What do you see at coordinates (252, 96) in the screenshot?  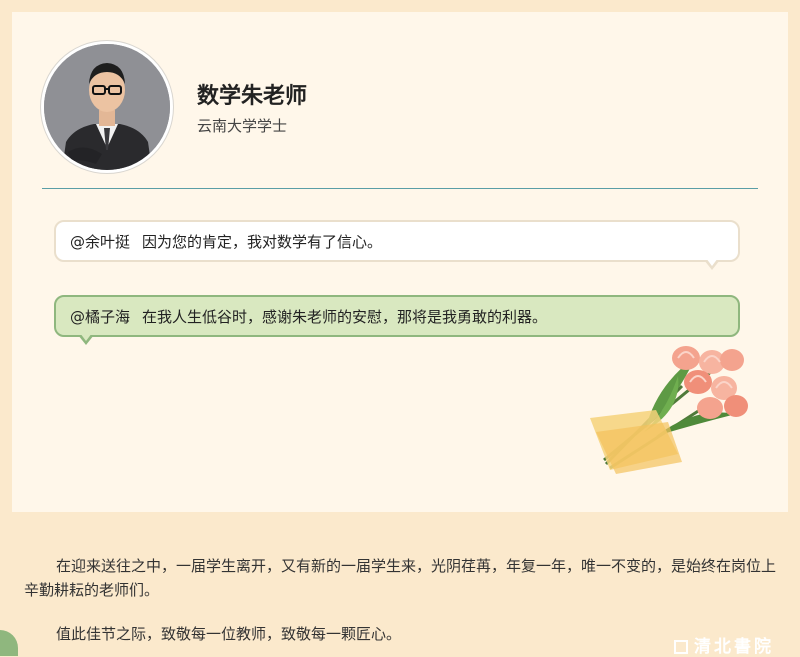 I see `teacher-name: 数学朱老师` at bounding box center [252, 96].